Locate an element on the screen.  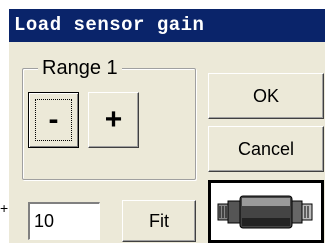
cancel-label: Cancel is located at coordinates (266, 148).